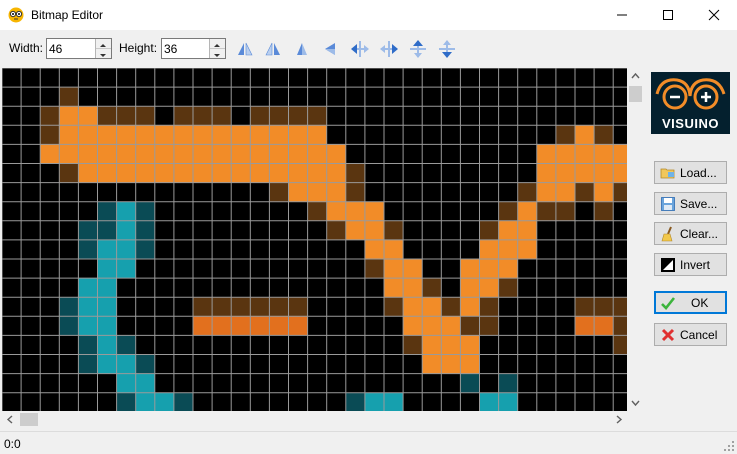  What do you see at coordinates (186, 48) in the screenshot?
I see `height-input` at bounding box center [186, 48].